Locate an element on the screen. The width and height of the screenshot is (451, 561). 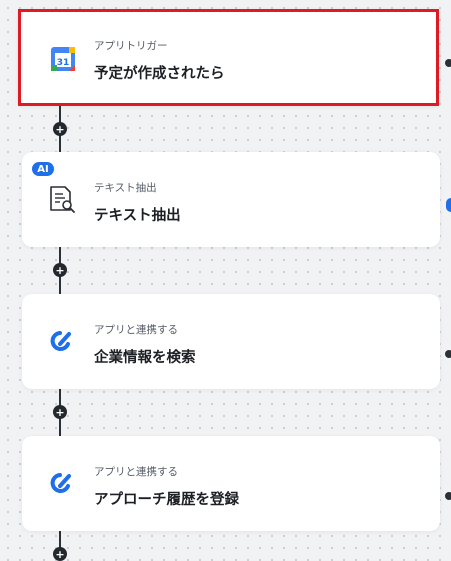
step-subtitle: テキスト抽出 is located at coordinates (125, 188).